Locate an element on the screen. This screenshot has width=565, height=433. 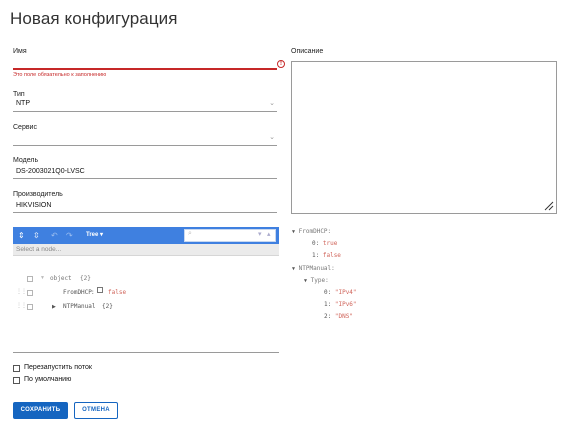
manufacturer-value: HIKVISION is located at coordinates (34, 205).